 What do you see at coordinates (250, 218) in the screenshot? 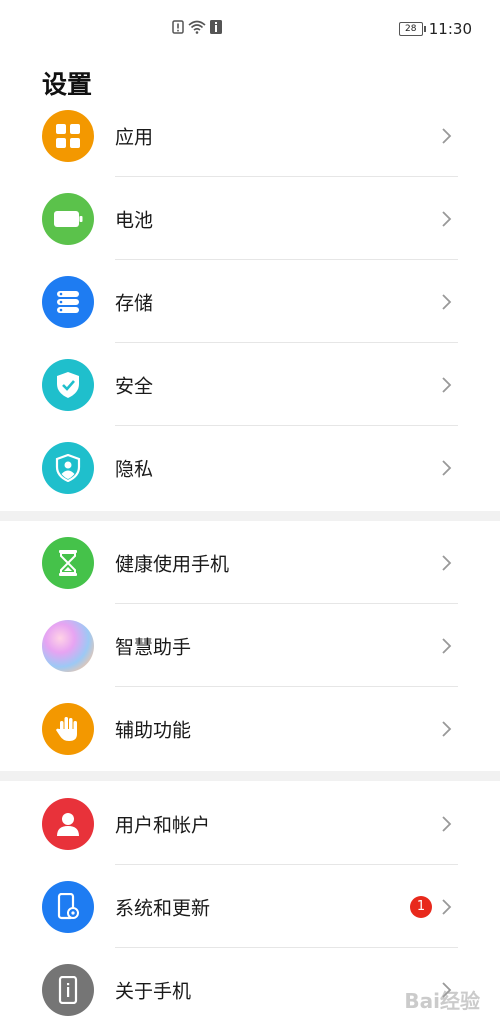
I see `settings-item-battery: 电池` at bounding box center [250, 218].